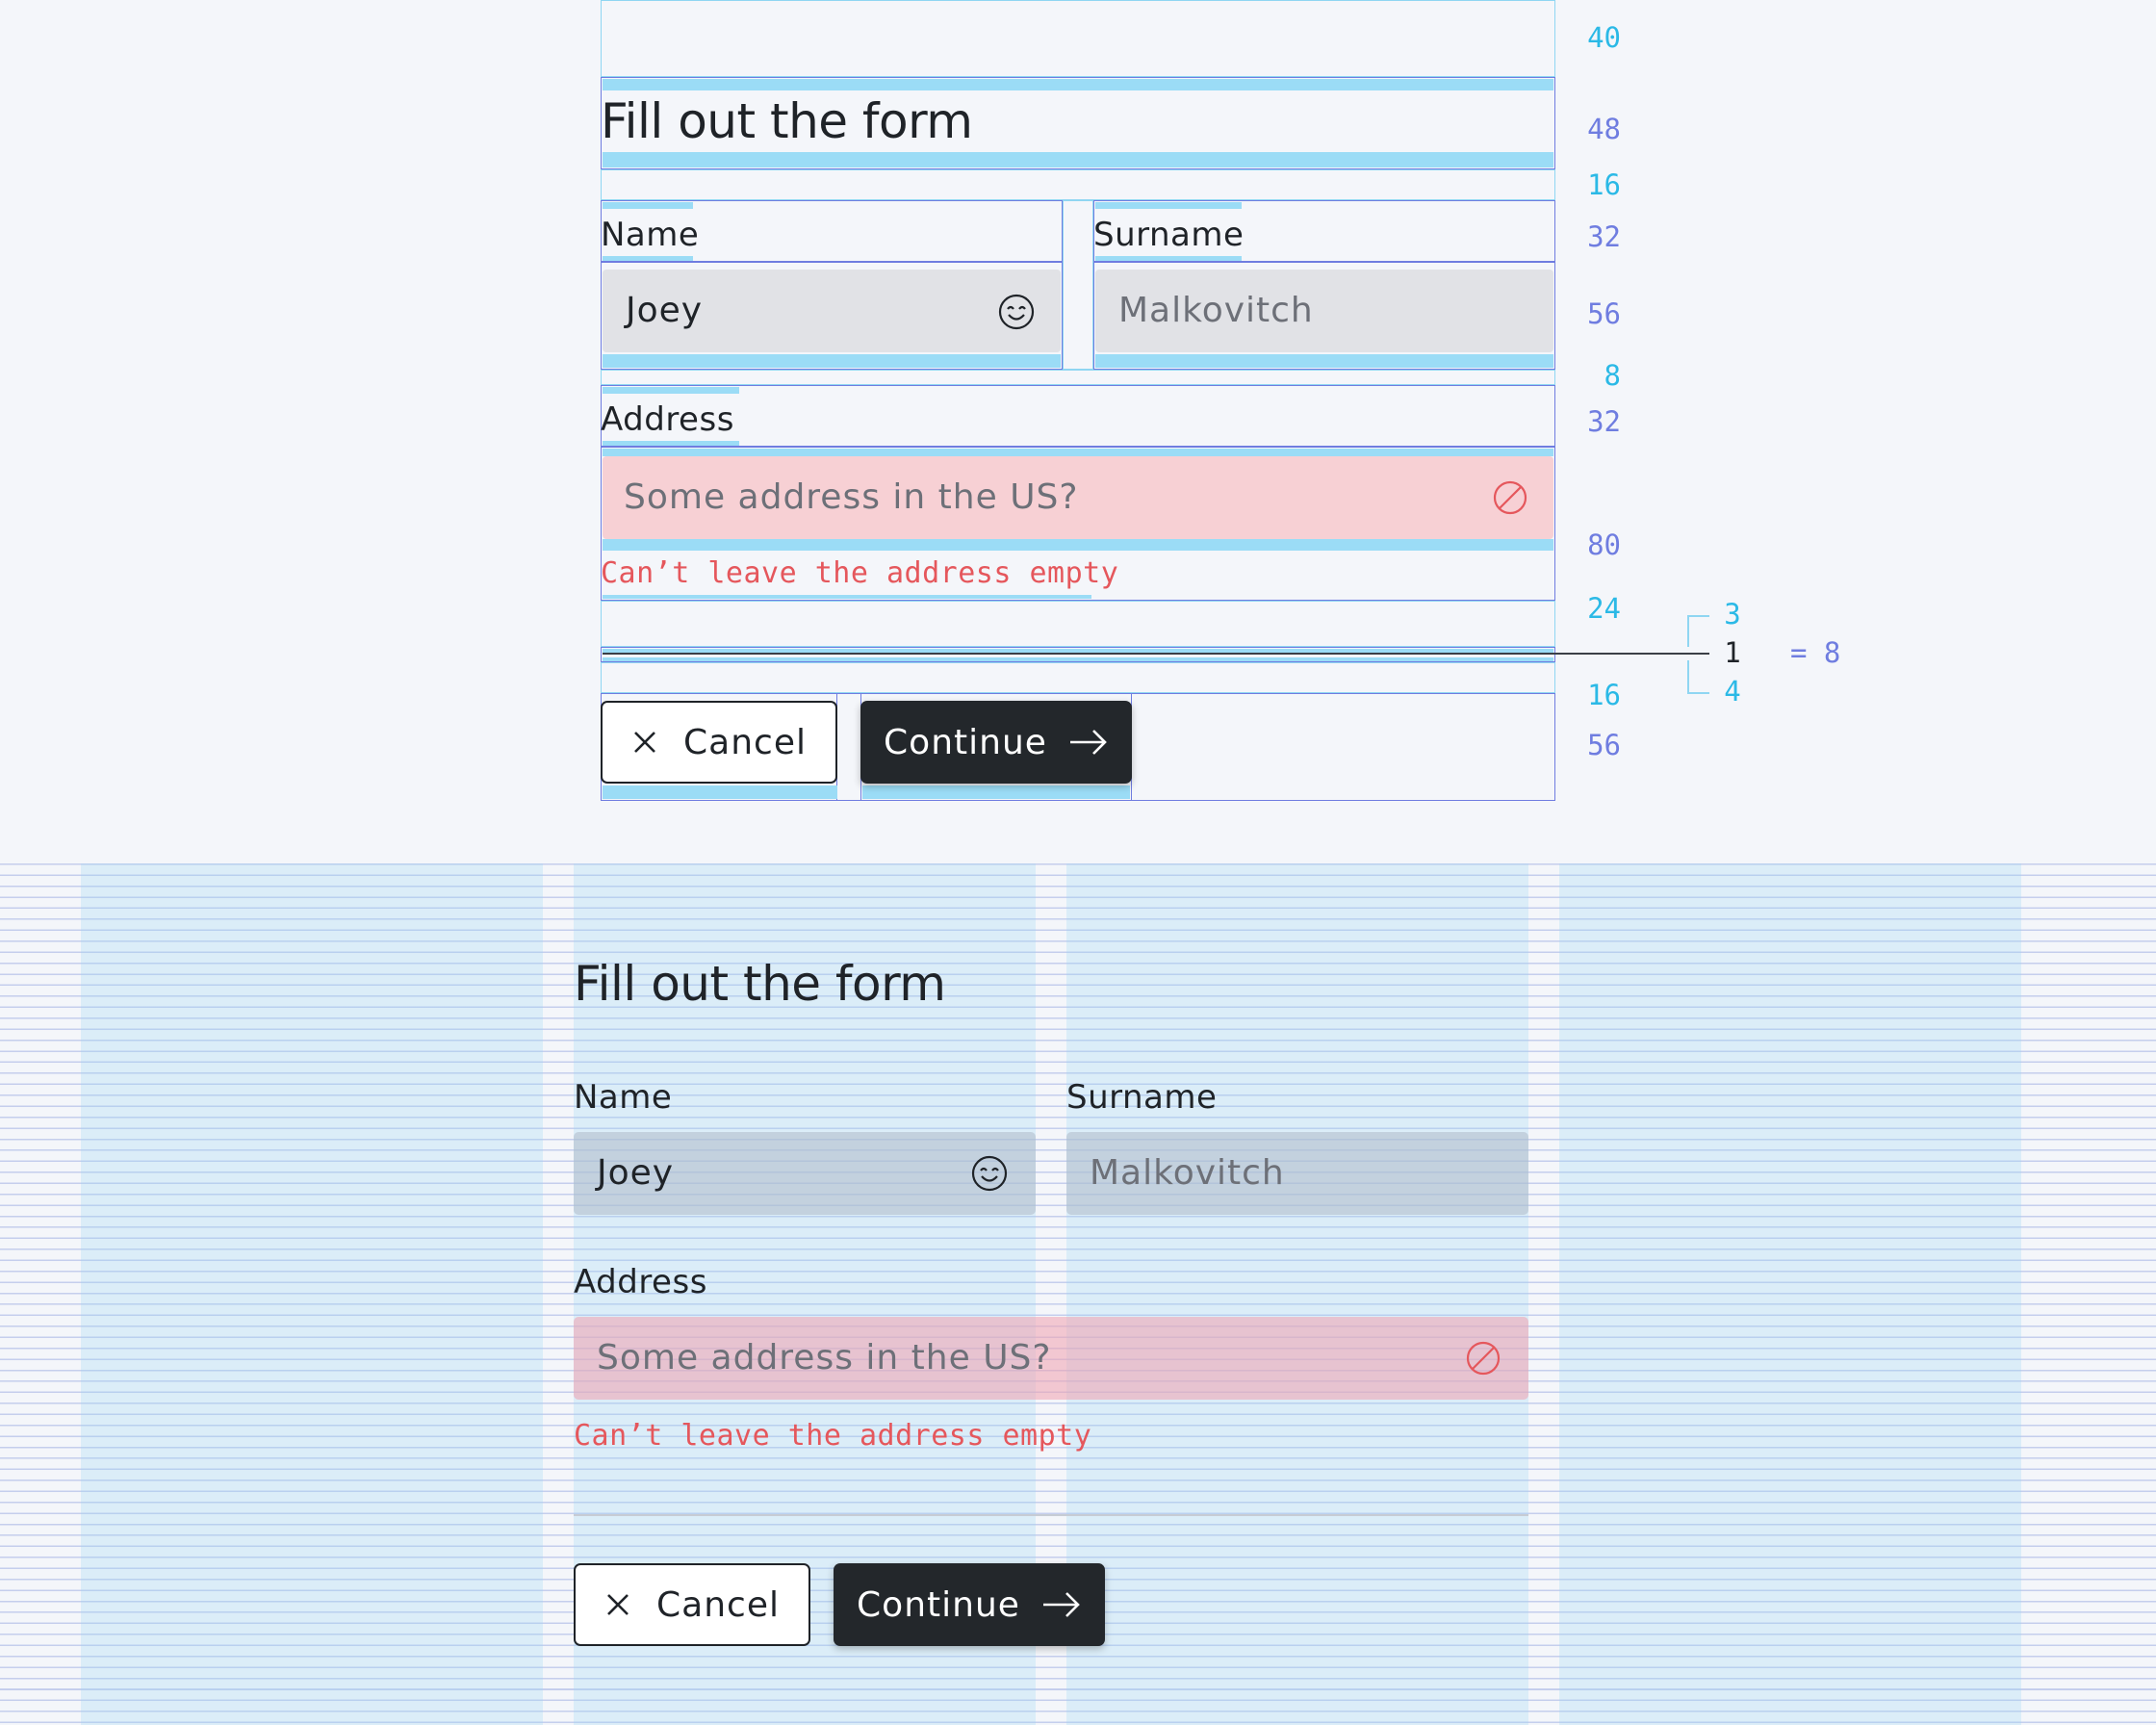 The height and width of the screenshot is (1725, 2156). What do you see at coordinates (1732, 691) in the screenshot?
I see `divider-breakdown-value: 4` at bounding box center [1732, 691].